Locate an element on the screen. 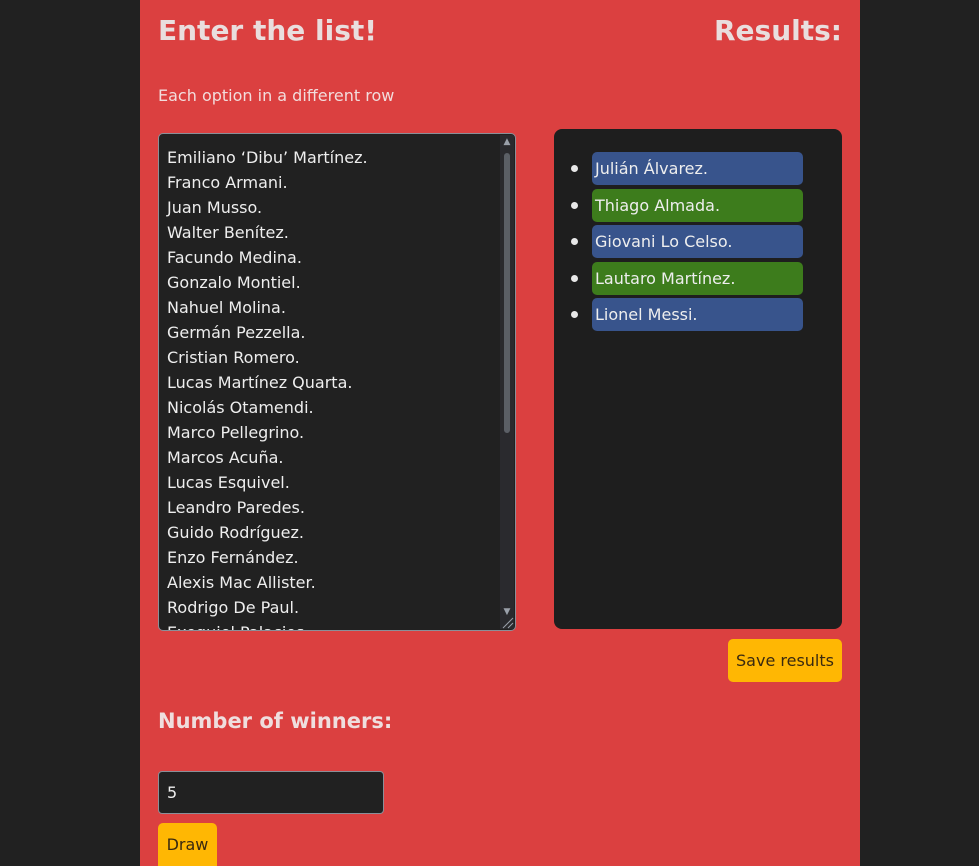 The height and width of the screenshot is (866, 979). option-line: Alexis Mac Allister. is located at coordinates (241, 582).